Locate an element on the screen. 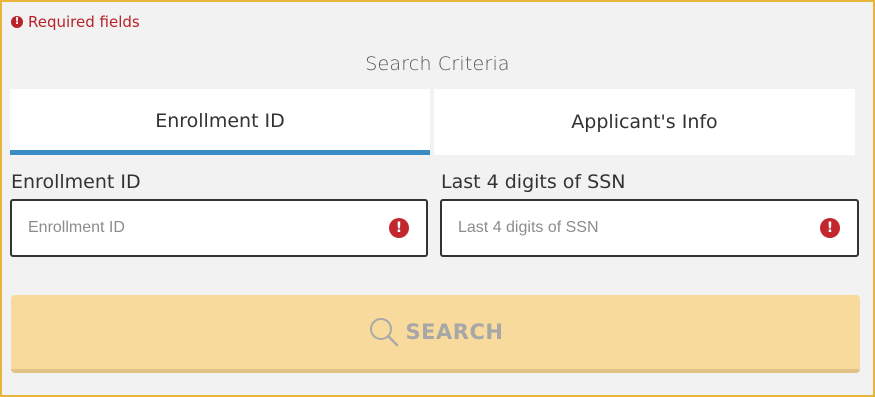 The width and height of the screenshot is (875, 397). ssn-label: Last 4 digits of SSN is located at coordinates (533, 182).